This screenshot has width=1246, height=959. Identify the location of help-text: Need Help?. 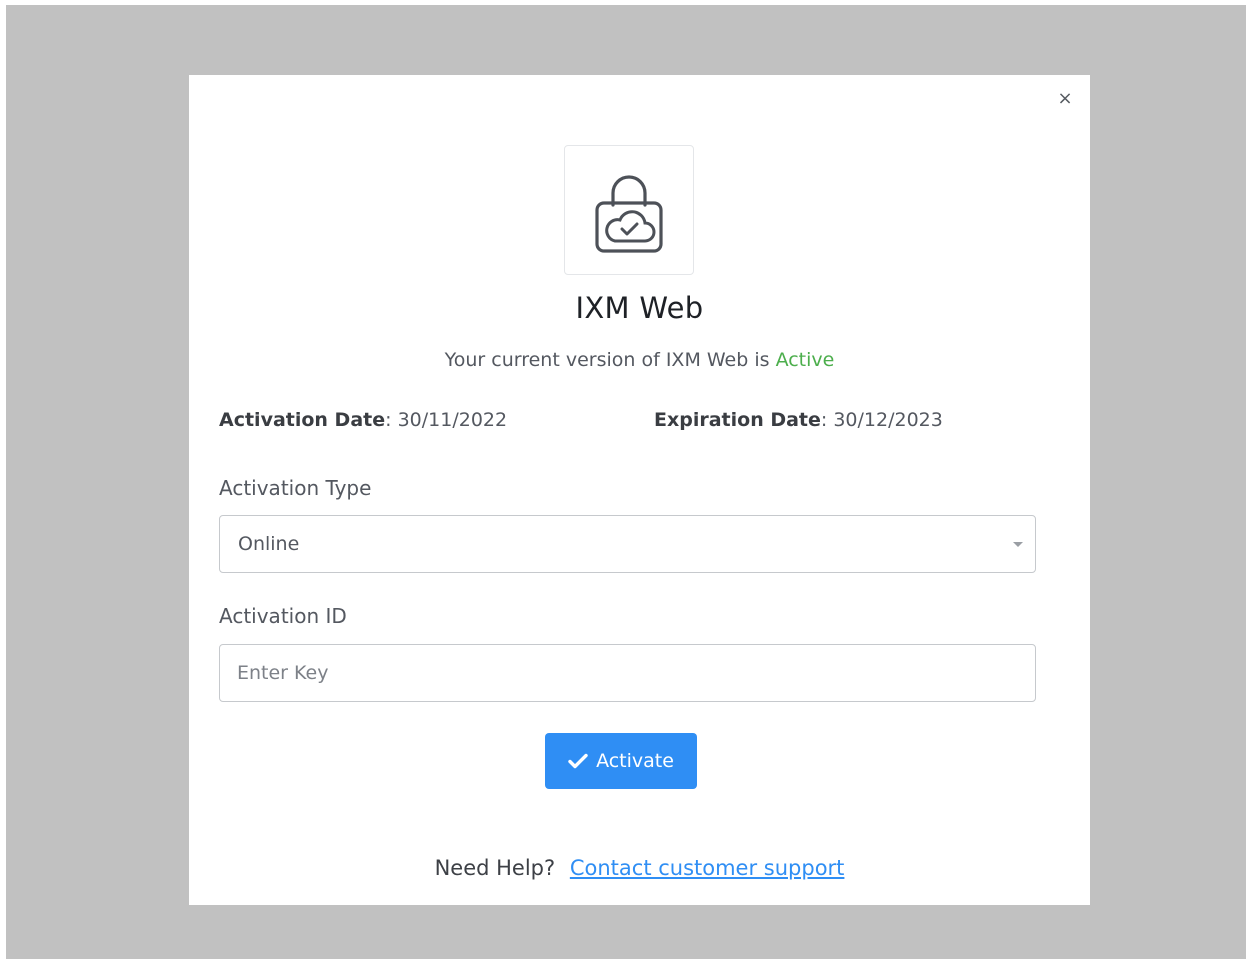
(495, 868).